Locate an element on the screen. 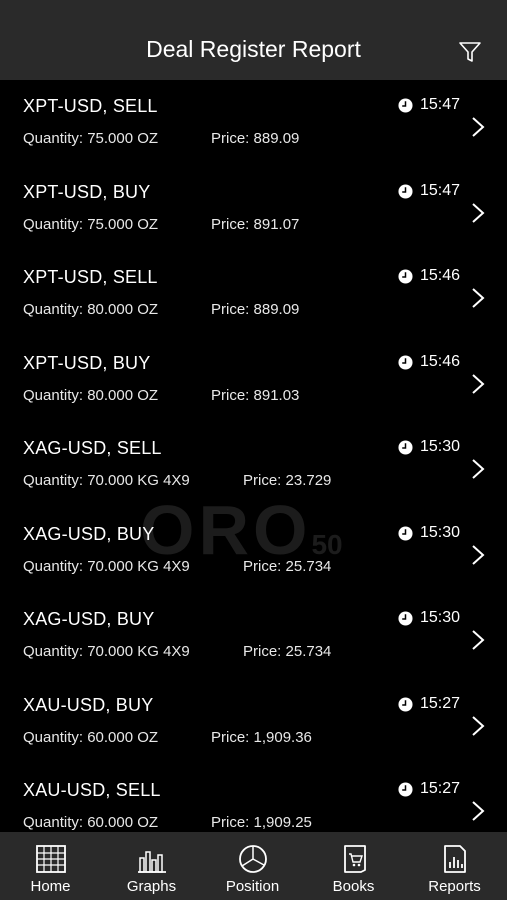 This screenshot has height=900, width=507. home-grid-icon is located at coordinates (51, 859).